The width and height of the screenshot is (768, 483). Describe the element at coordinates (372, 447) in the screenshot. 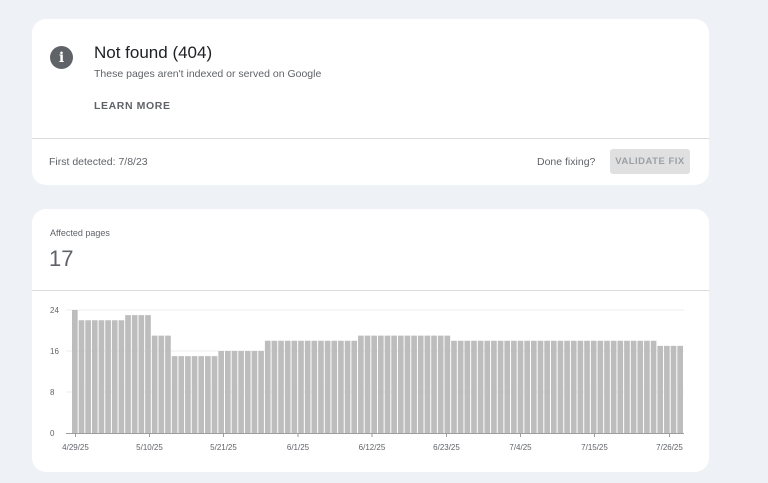

I see `x-tick-label: 6/12/25` at that location.